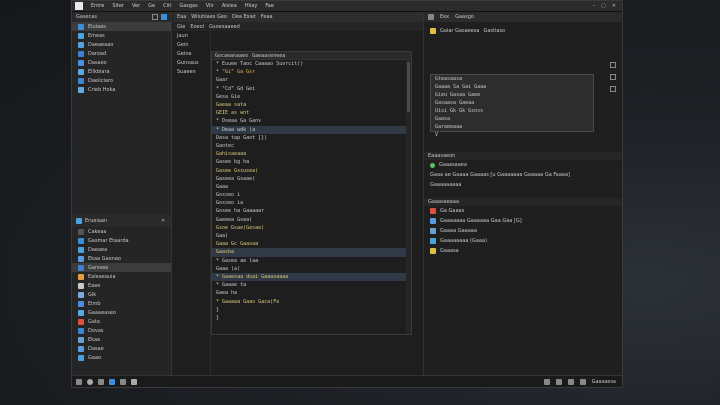  I want to click on outline-item: Gik, so click(121, 294).